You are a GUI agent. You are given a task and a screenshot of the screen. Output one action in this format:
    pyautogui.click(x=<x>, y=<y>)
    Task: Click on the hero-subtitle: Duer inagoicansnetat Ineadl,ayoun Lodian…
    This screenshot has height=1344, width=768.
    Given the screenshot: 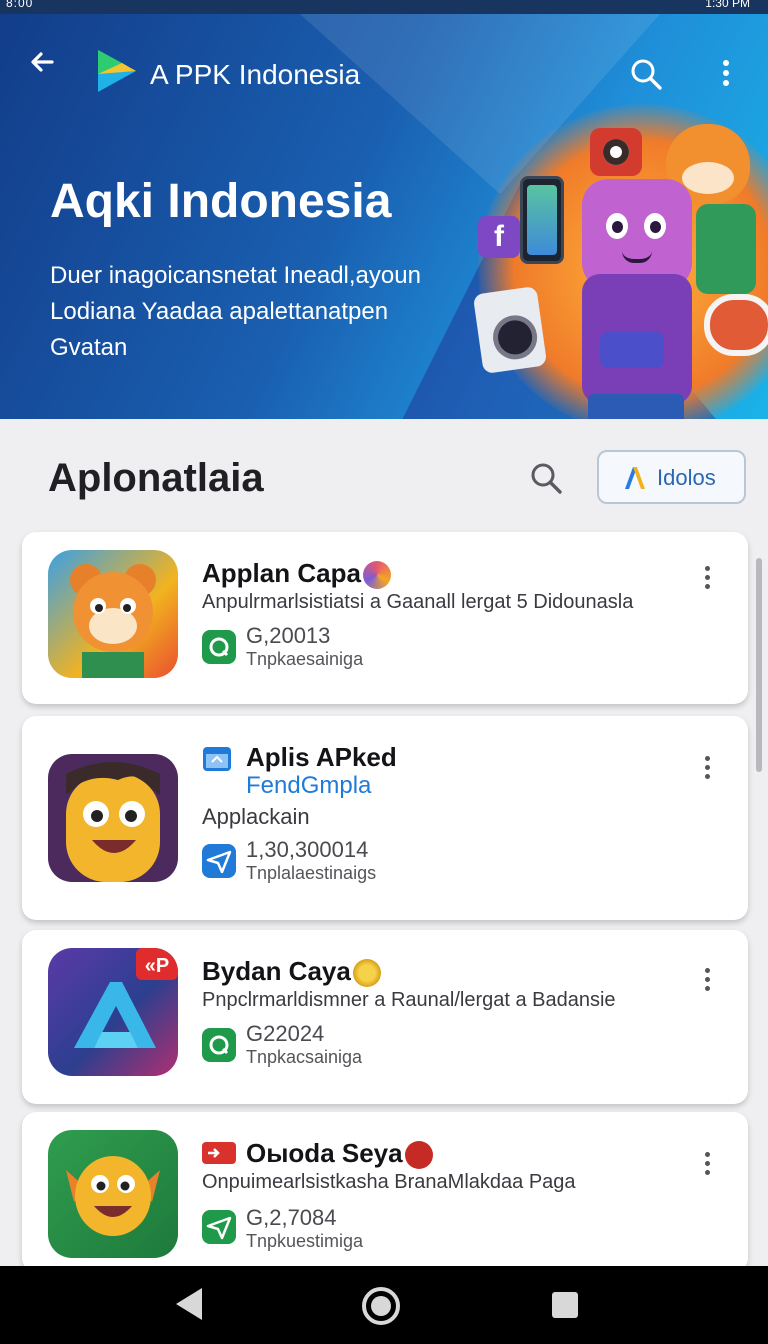 What is the action you would take?
    pyautogui.click(x=265, y=312)
    